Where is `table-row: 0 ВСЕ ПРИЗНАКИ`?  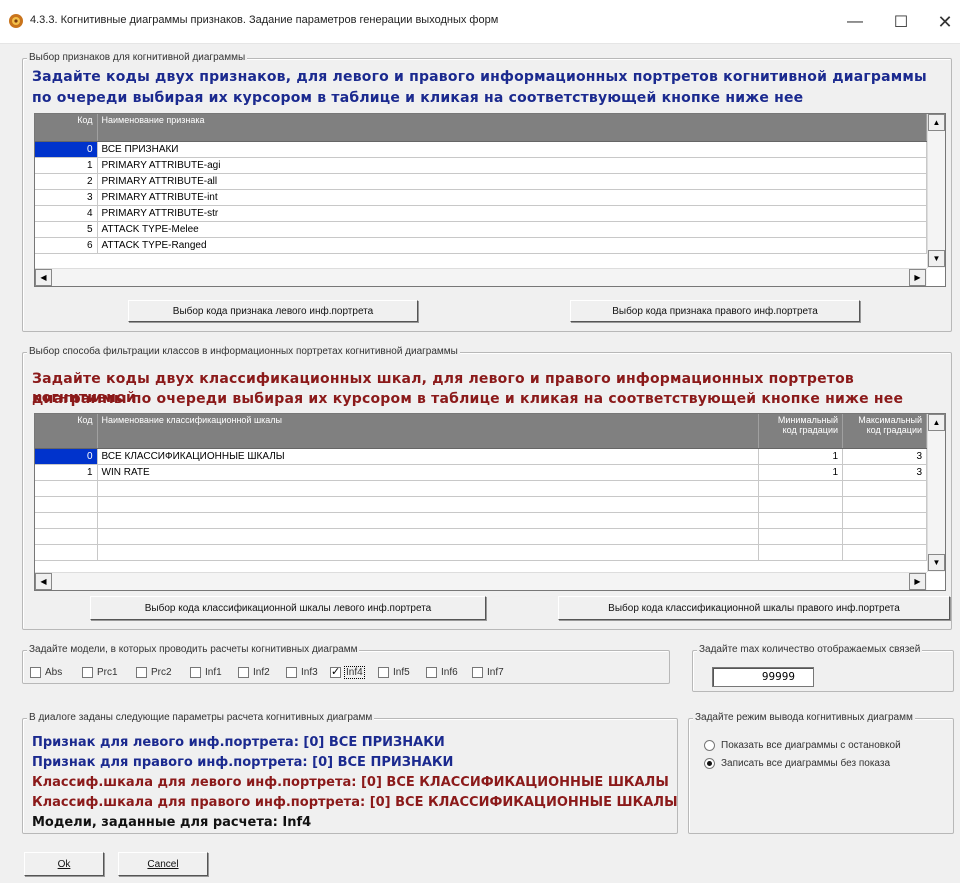
table-row: 0 ВСЕ ПРИЗНАКИ is located at coordinates (481, 149).